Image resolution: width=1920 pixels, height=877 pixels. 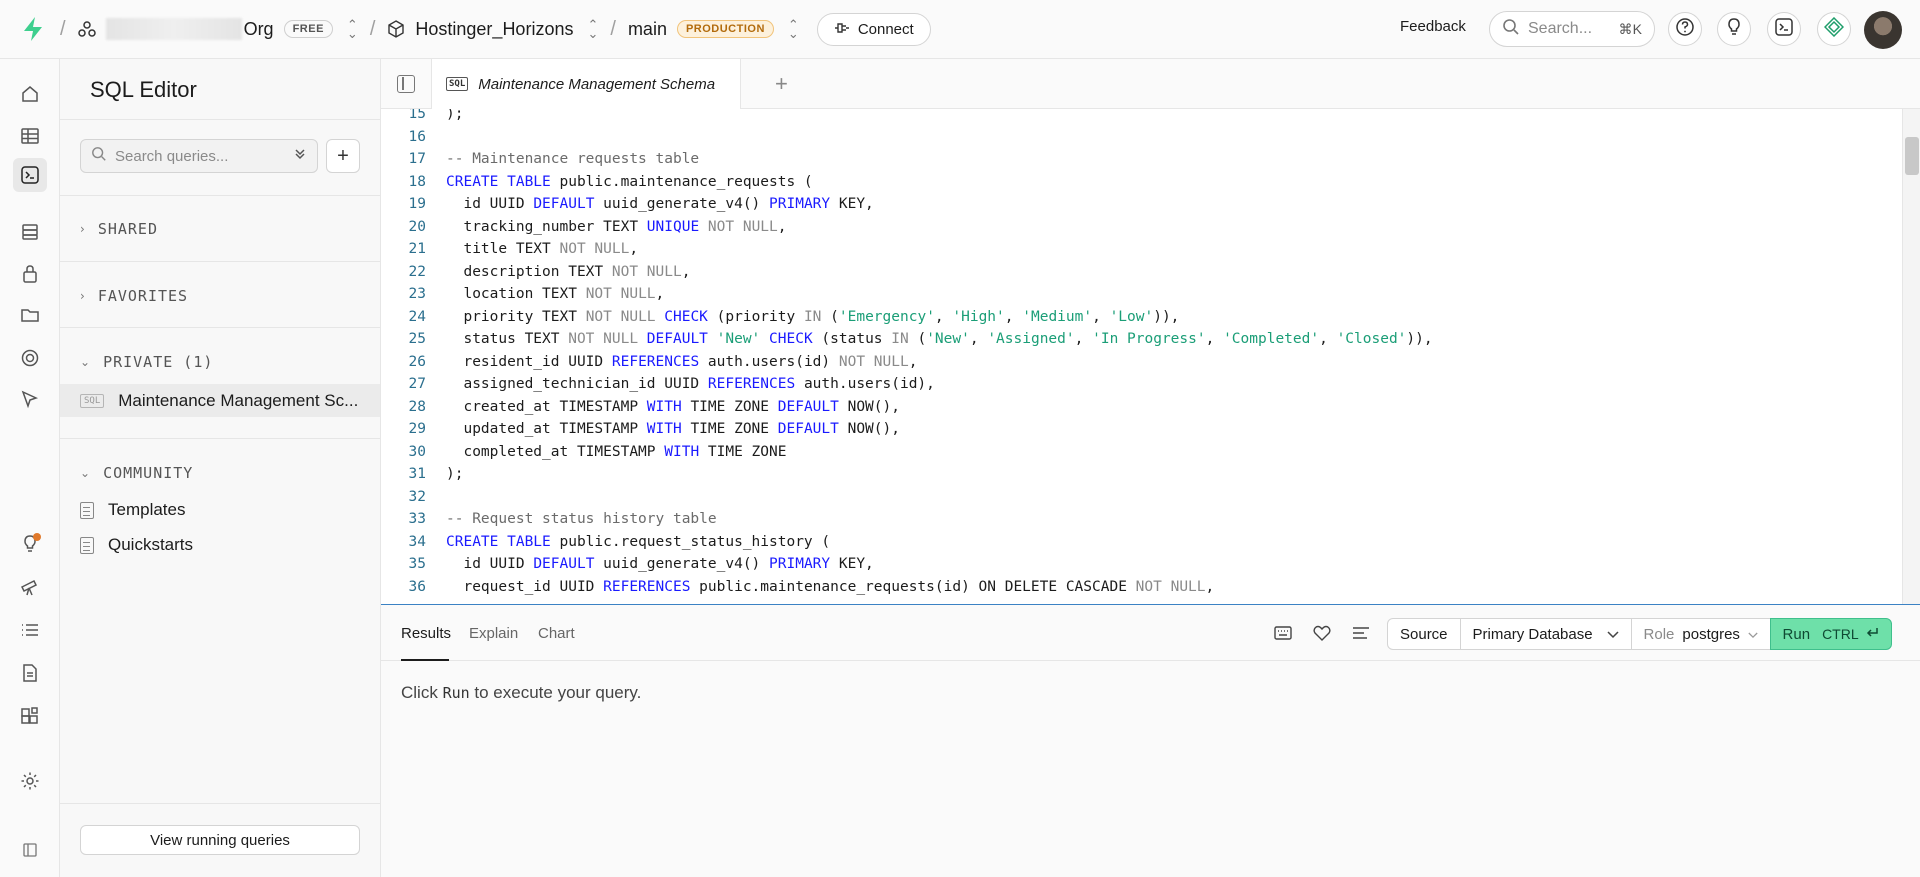 What do you see at coordinates (30, 630) in the screenshot?
I see `logs-list-icon` at bounding box center [30, 630].